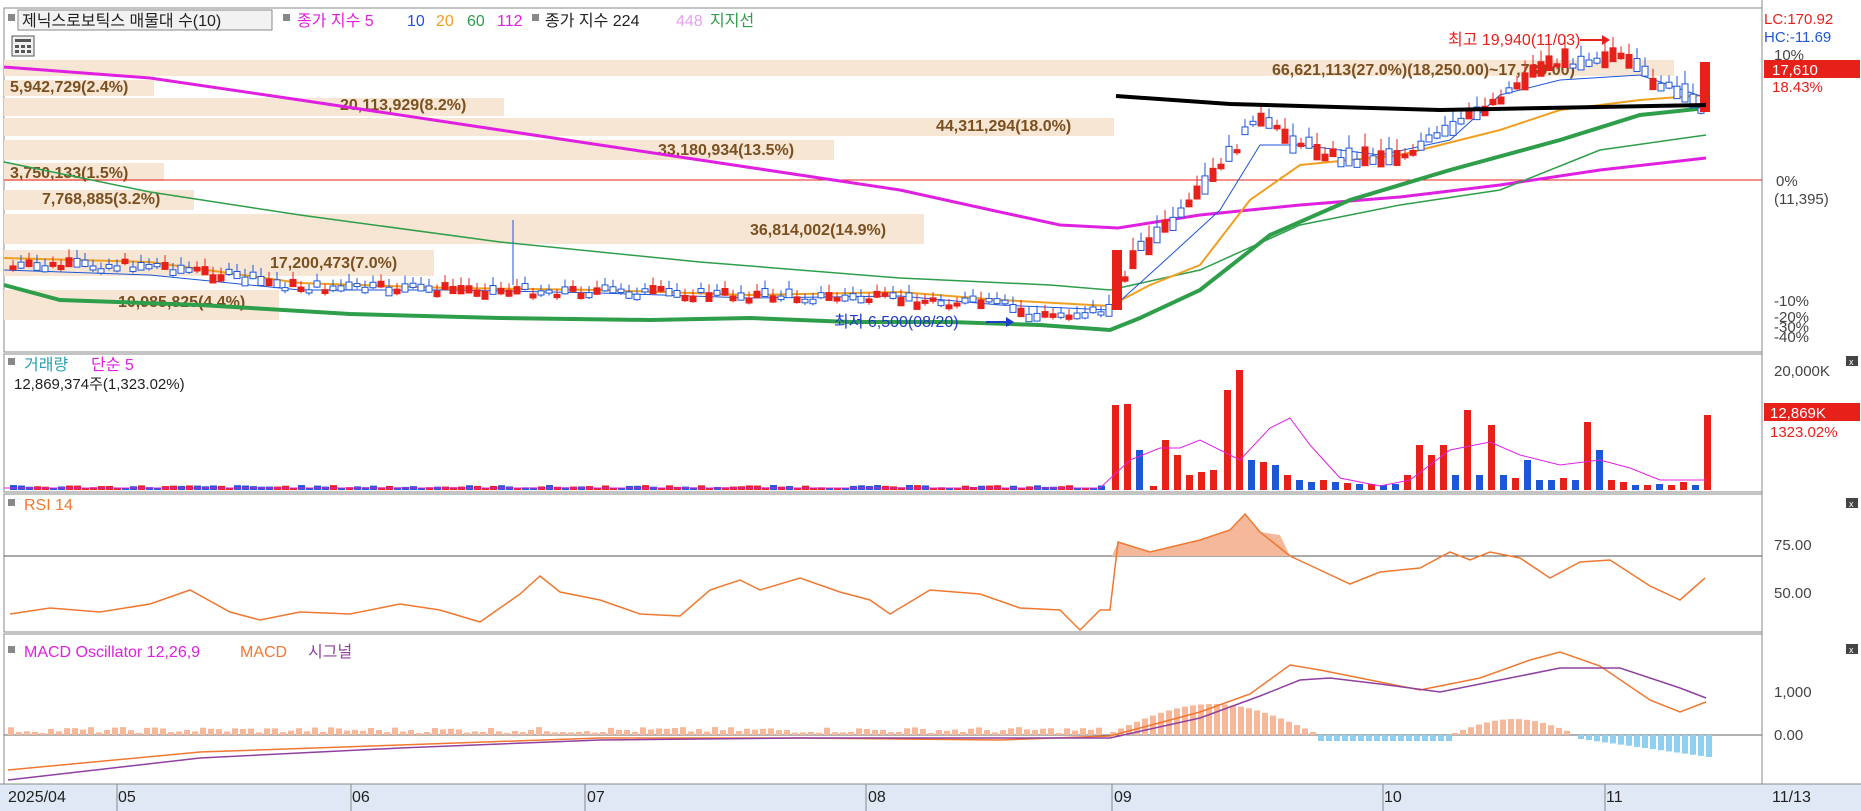  Describe the element at coordinates (23, 46) in the screenshot. I see `calculator-icon` at that location.